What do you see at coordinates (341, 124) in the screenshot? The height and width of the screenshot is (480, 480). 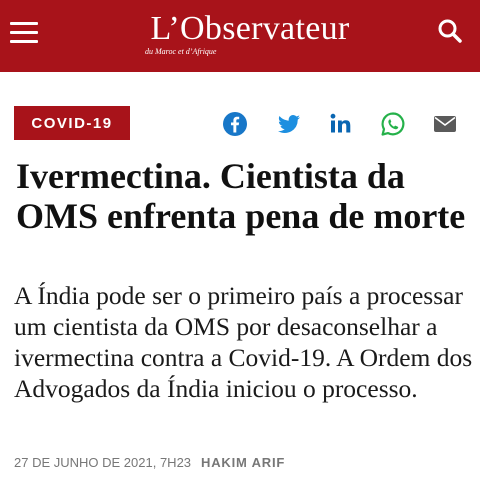 I see `linkedin-icon` at bounding box center [341, 124].